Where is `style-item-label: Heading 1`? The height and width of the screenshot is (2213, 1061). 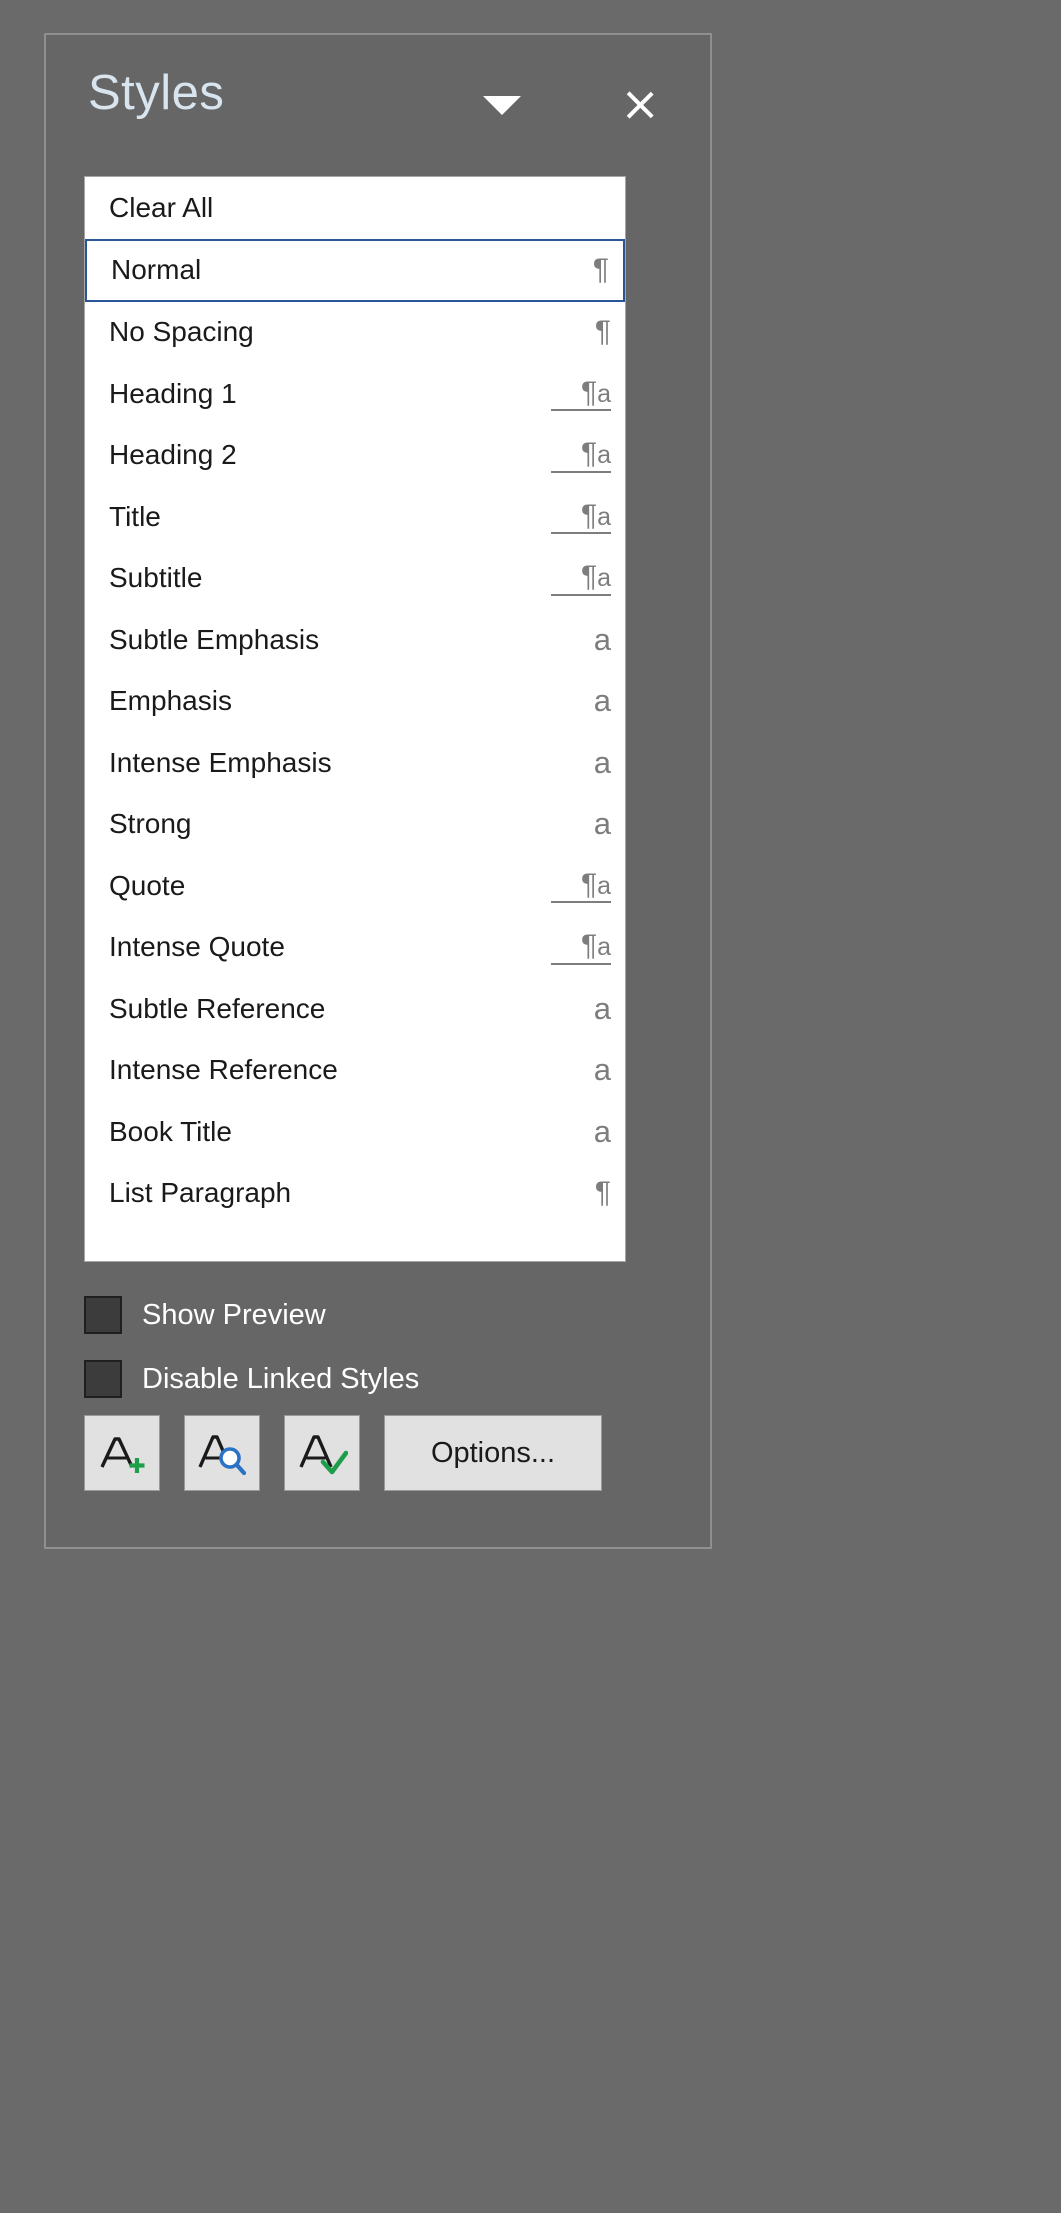 style-item-label: Heading 1 is located at coordinates (173, 393).